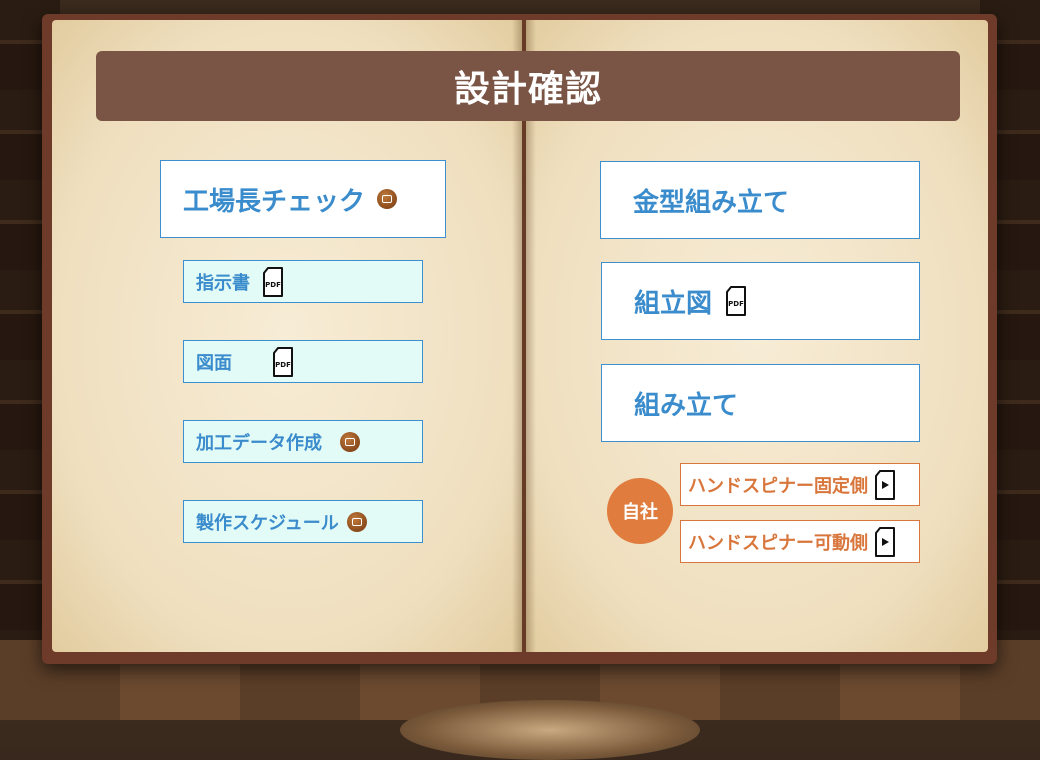 The height and width of the screenshot is (760, 1040). What do you see at coordinates (267, 523) in the screenshot?
I see `schedule-label: 製作スケジュール` at bounding box center [267, 523].